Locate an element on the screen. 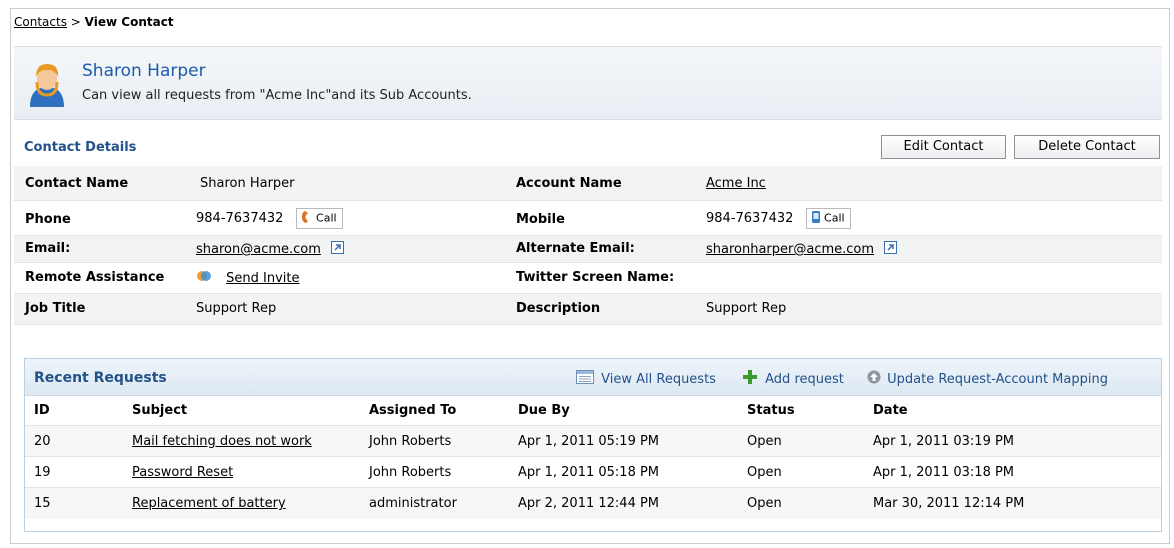 The image size is (1174, 548). breadcrumb-contacts-link: Contacts is located at coordinates (40, 22).